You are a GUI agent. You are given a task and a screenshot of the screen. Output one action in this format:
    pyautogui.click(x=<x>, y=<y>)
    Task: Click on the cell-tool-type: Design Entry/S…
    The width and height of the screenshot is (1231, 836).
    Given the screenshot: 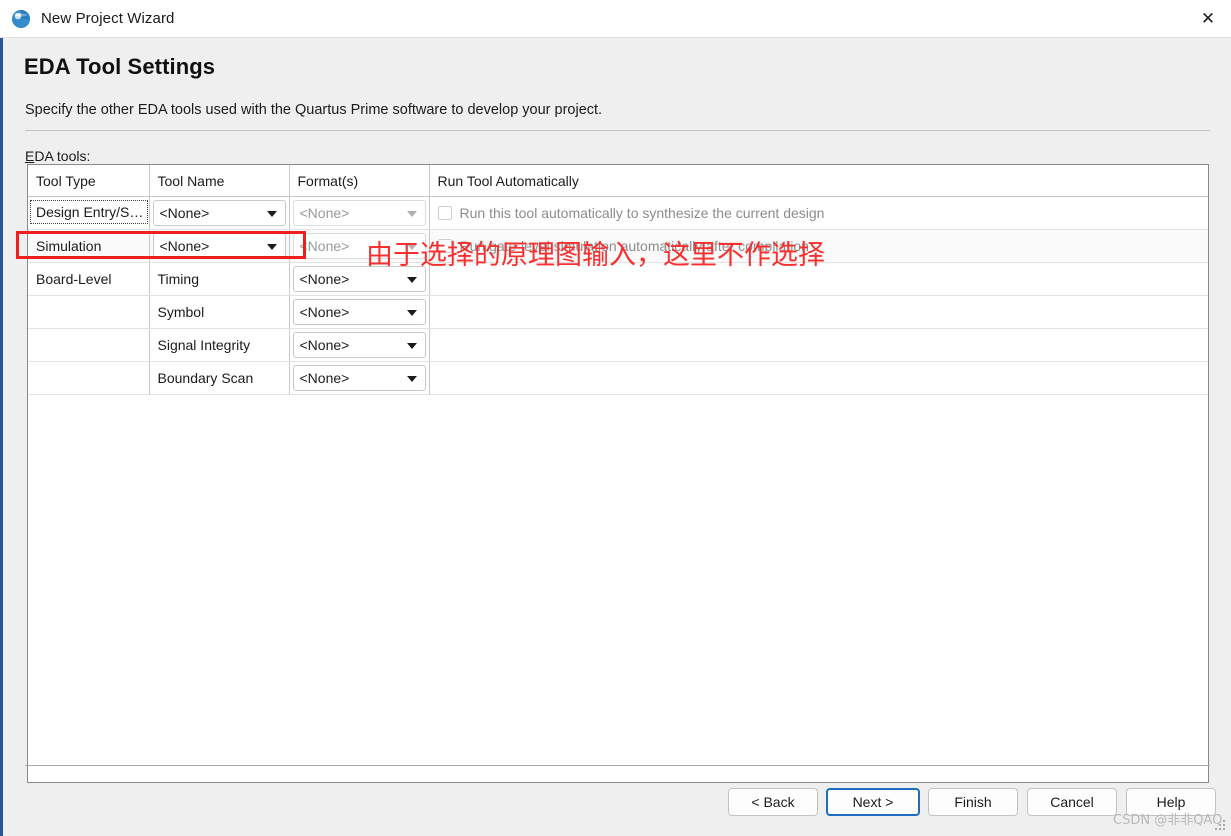 What is the action you would take?
    pyautogui.click(x=89, y=213)
    